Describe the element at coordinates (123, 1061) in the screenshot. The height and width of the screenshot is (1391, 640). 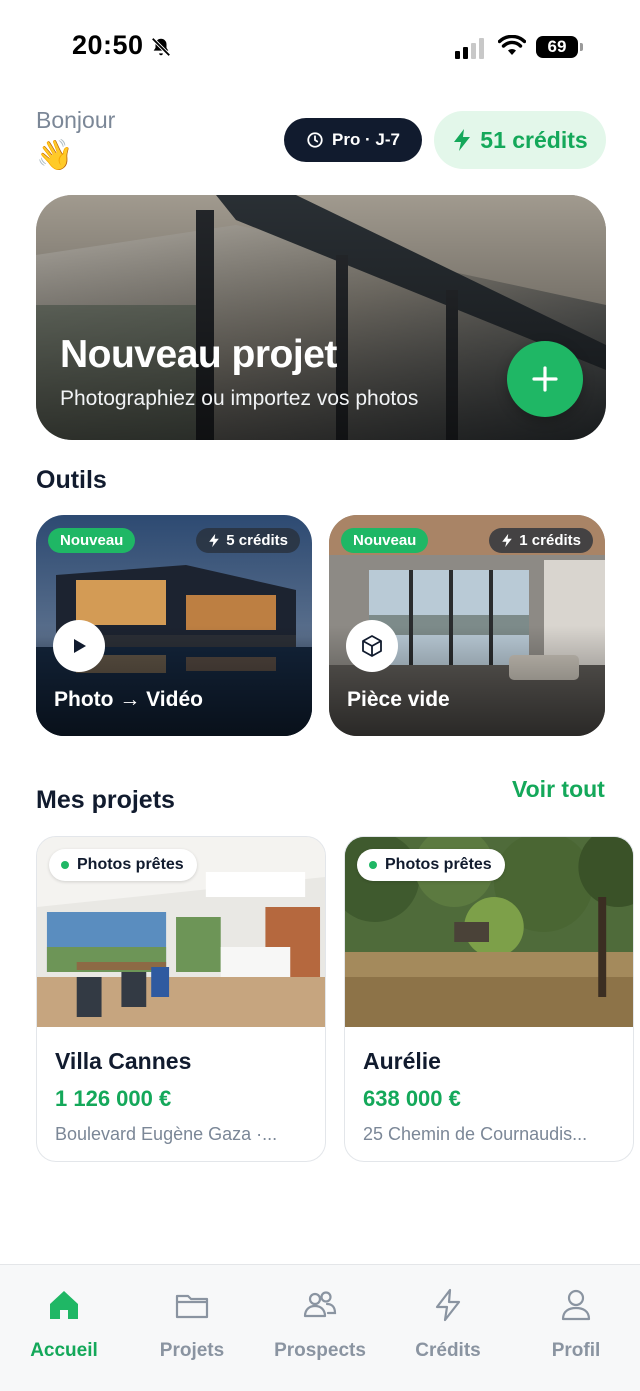
I see `project-name: Villa Cannes` at that location.